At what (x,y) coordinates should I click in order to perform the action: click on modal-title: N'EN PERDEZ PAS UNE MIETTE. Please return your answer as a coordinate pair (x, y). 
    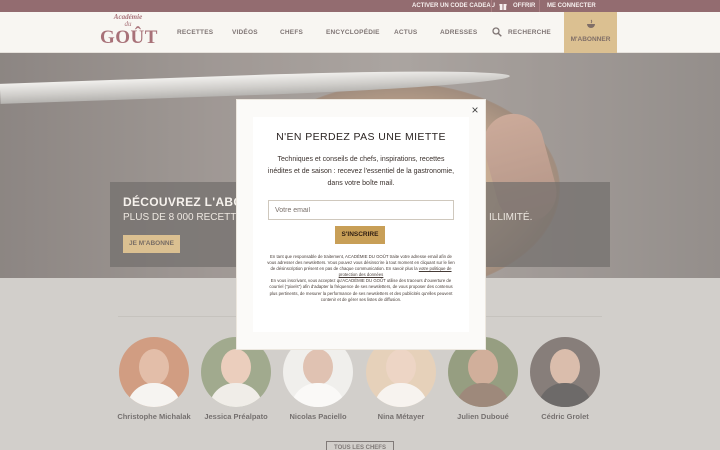
    Looking at the image, I should click on (361, 137).